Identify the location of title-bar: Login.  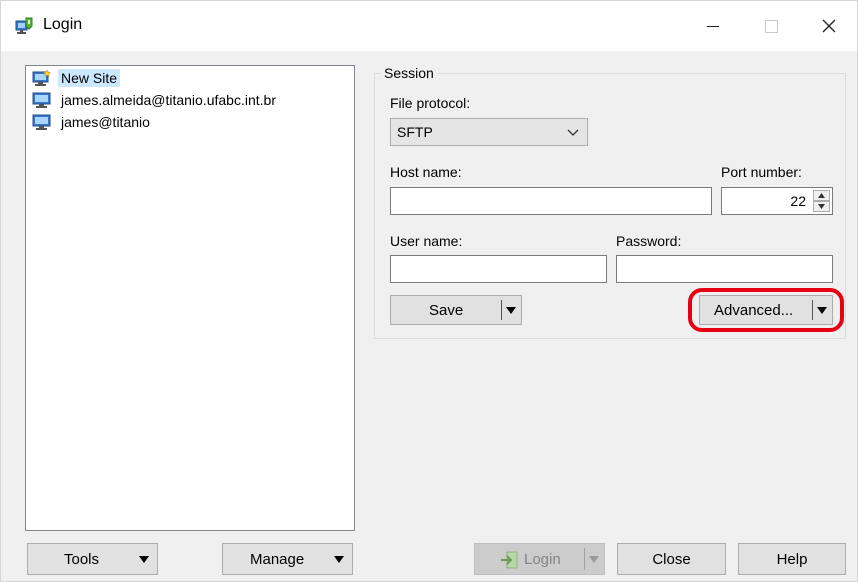
(429, 26).